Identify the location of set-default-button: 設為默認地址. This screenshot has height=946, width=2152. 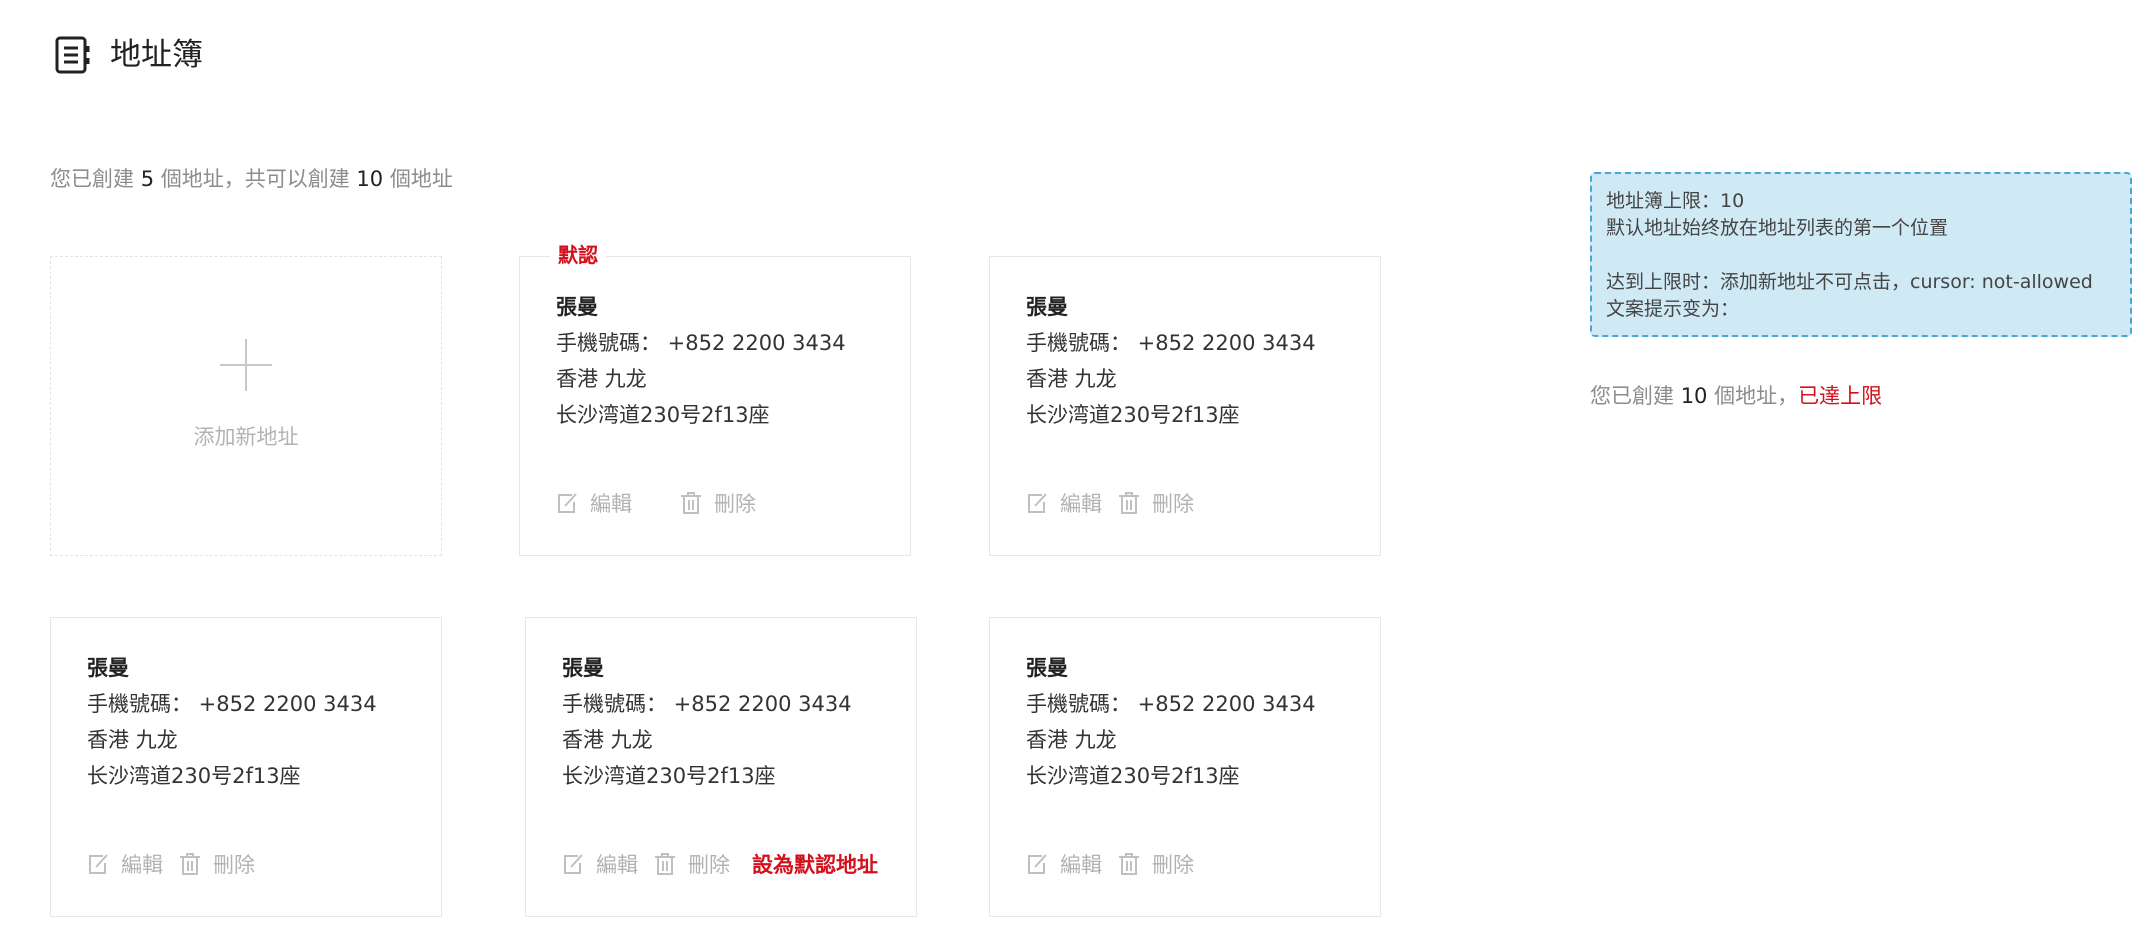
(815, 864).